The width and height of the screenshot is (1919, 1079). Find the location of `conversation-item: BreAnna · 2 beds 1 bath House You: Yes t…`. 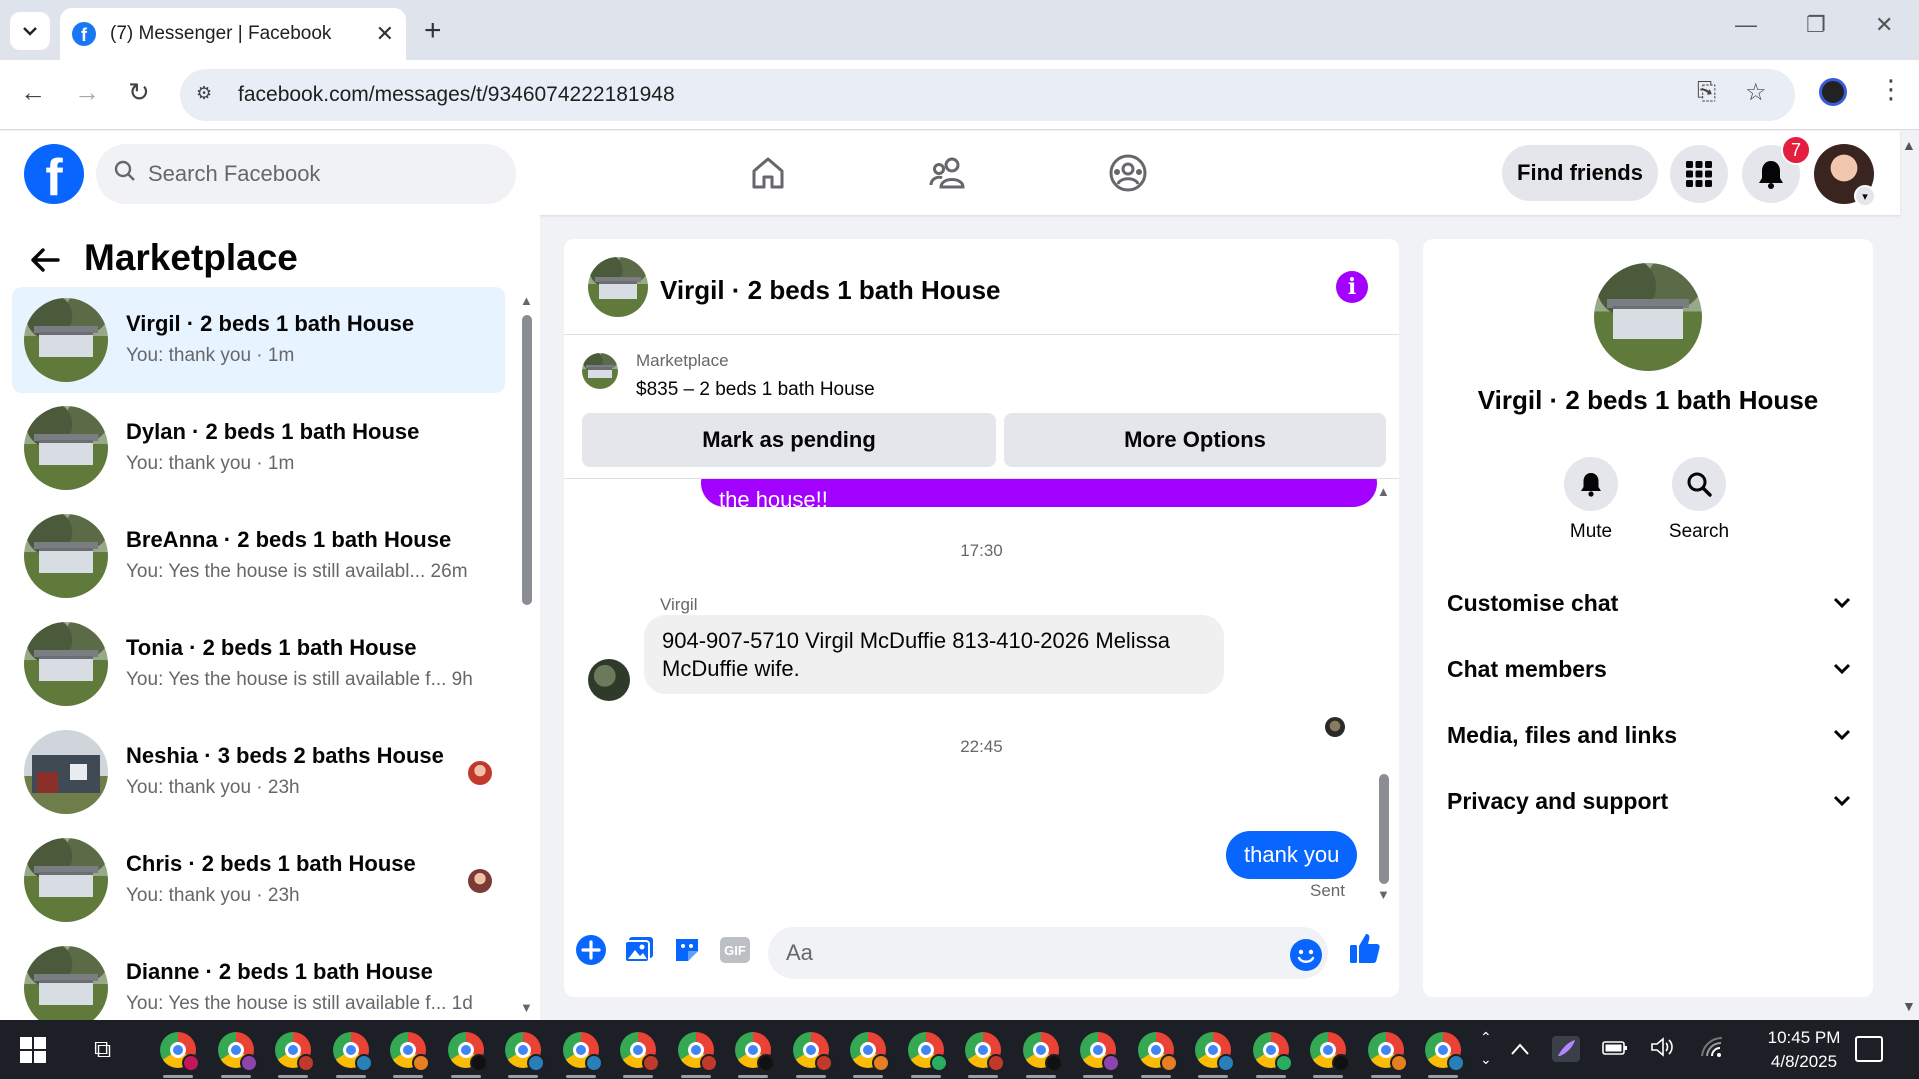

conversation-item: BreAnna · 2 beds 1 bath House You: Yes t… is located at coordinates (258, 556).